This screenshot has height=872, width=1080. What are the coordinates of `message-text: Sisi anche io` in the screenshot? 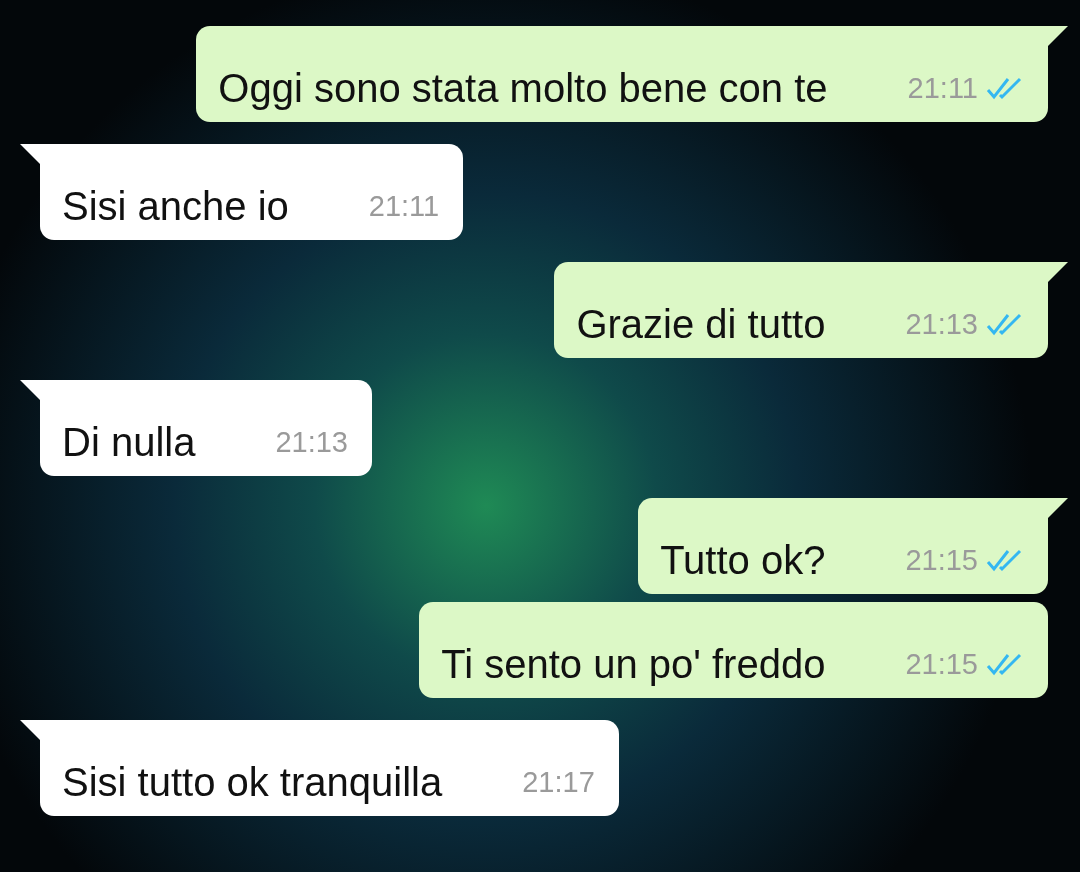 It's located at (175, 206).